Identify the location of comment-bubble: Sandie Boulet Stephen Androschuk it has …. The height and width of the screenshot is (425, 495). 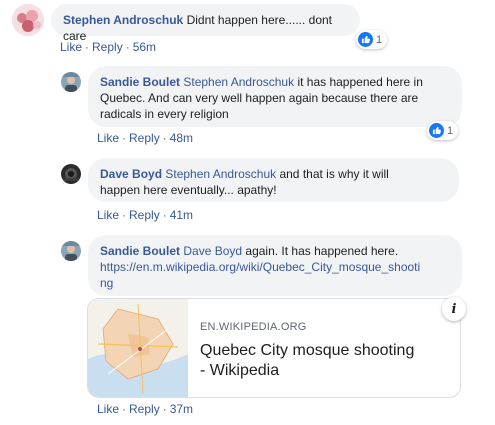
(275, 96).